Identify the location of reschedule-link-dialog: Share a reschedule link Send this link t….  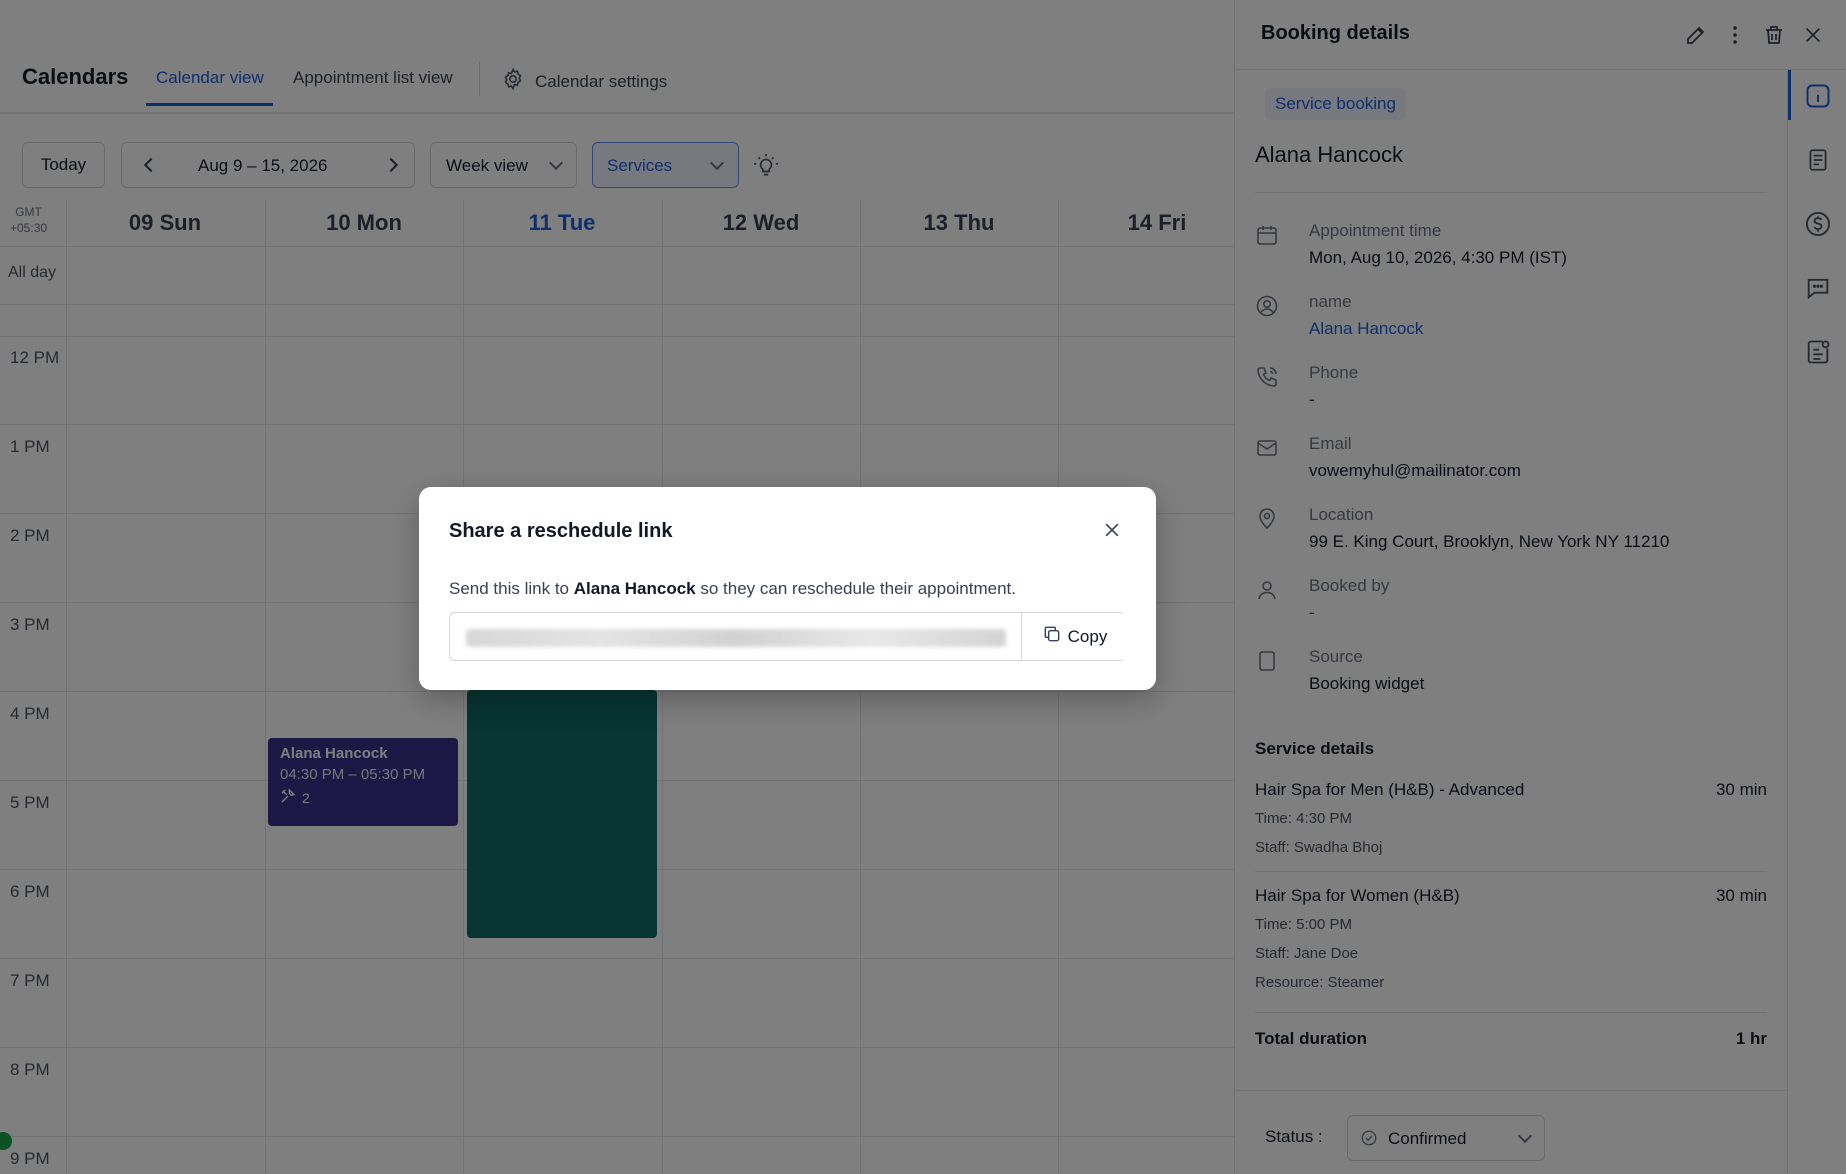
(787, 588).